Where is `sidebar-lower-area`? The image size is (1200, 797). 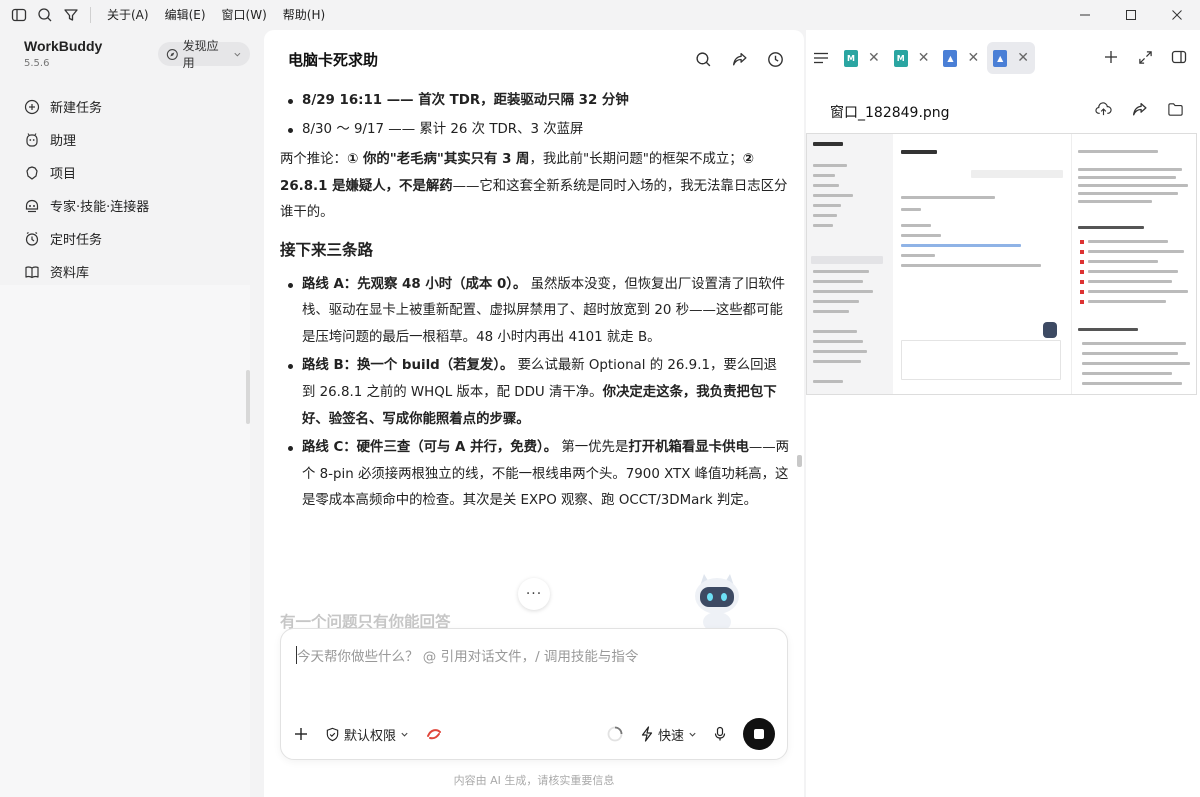 sidebar-lower-area is located at coordinates (125, 541).